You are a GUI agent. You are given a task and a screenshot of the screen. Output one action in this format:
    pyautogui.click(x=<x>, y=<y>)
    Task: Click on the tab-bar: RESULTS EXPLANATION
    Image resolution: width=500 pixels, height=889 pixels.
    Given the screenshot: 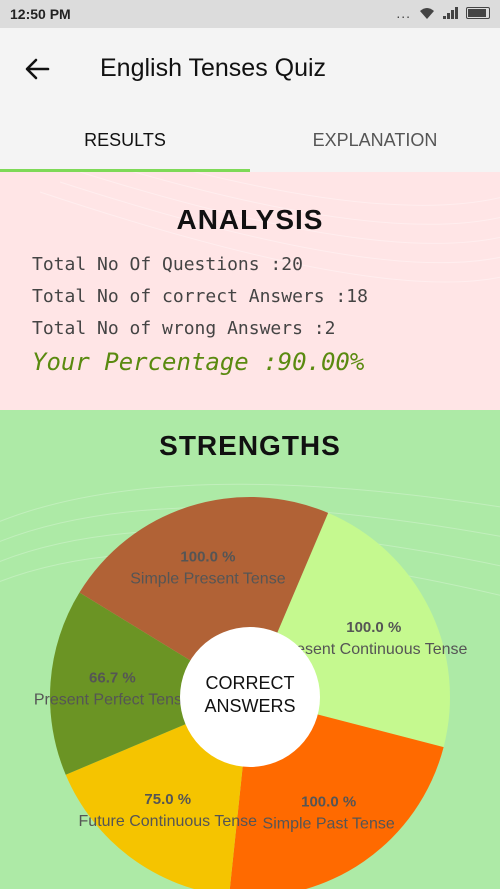 What is the action you would take?
    pyautogui.click(x=250, y=141)
    